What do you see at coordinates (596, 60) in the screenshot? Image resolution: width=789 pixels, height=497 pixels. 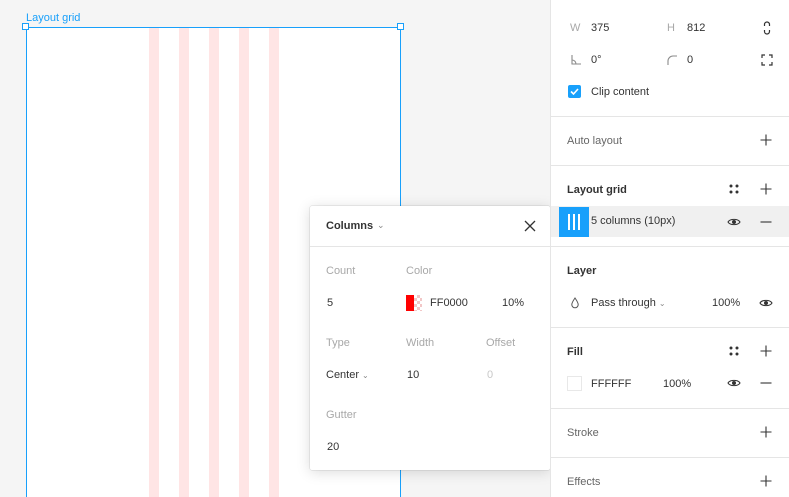 I see `rotation-input: 0°` at bounding box center [596, 60].